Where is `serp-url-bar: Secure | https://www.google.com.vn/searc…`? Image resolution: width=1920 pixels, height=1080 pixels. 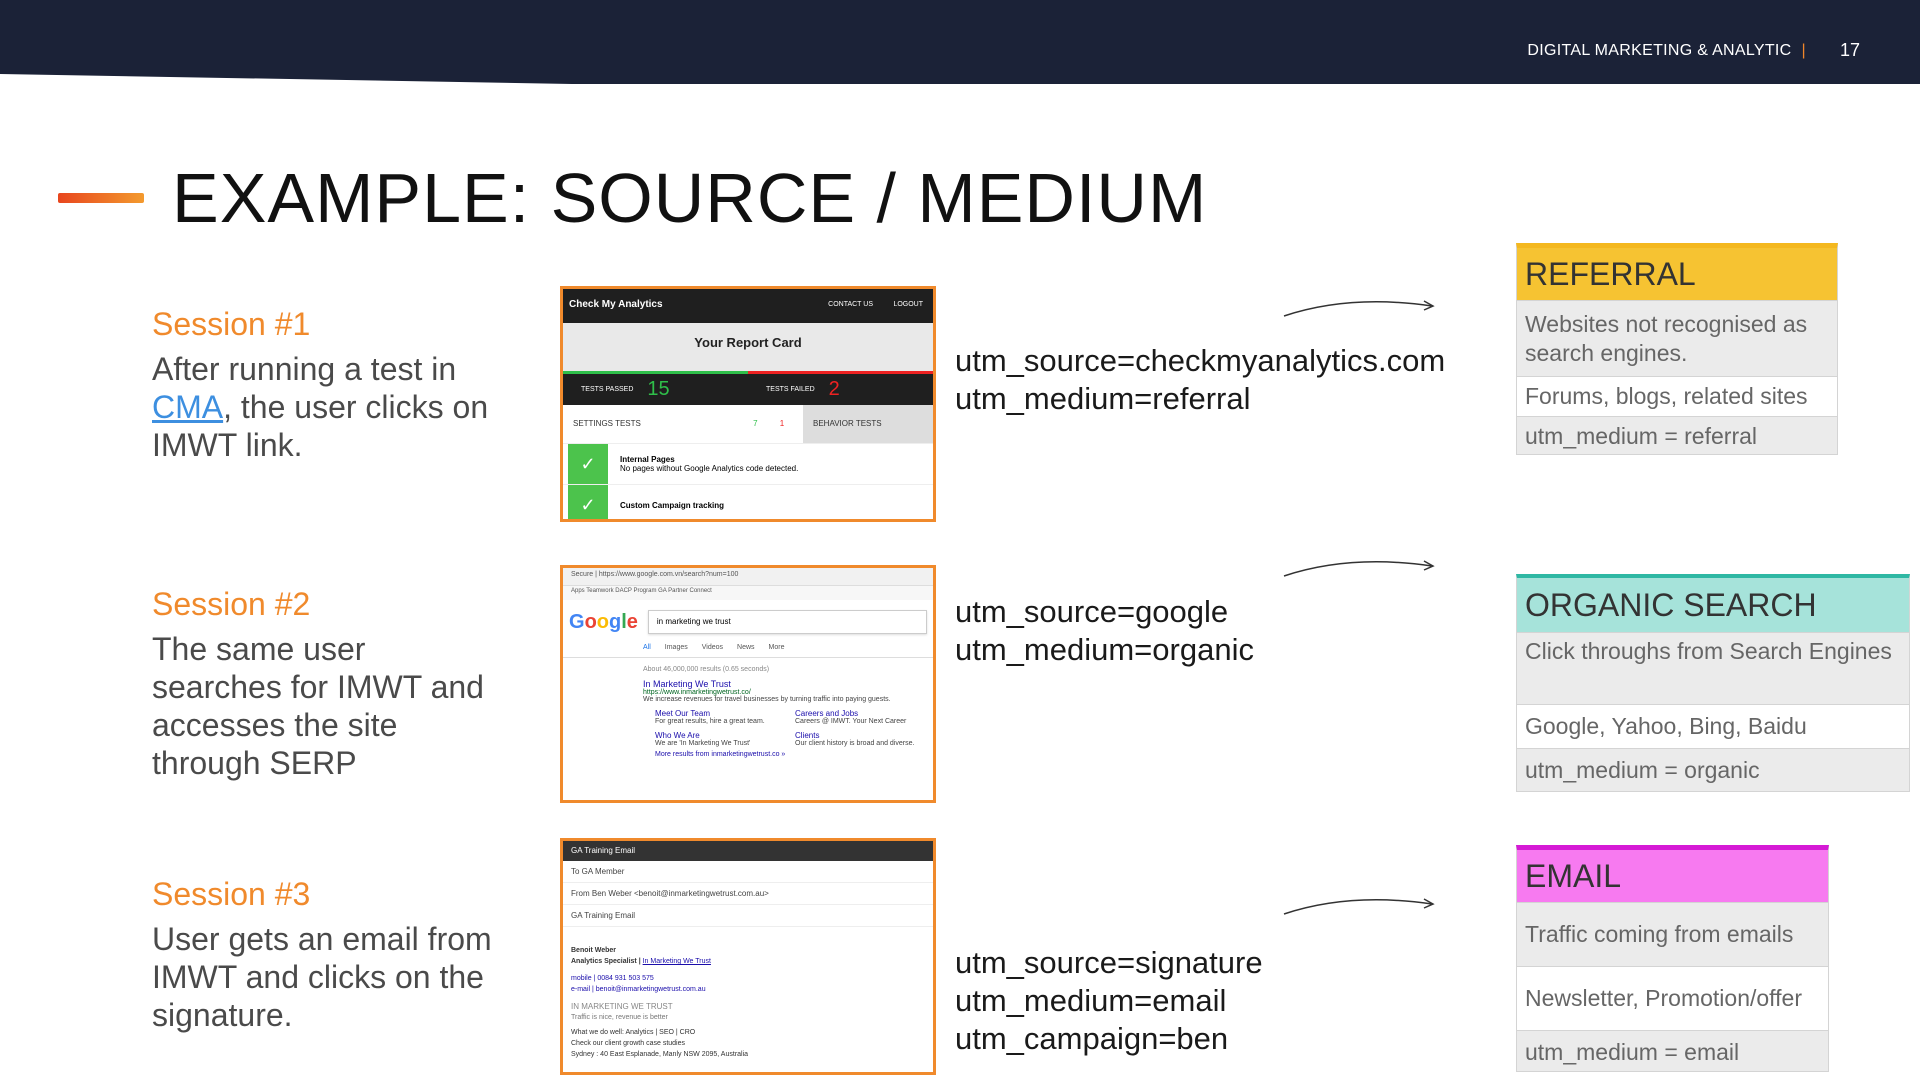
serp-url-bar: Secure | https://www.google.com.vn/searc… is located at coordinates (748, 577).